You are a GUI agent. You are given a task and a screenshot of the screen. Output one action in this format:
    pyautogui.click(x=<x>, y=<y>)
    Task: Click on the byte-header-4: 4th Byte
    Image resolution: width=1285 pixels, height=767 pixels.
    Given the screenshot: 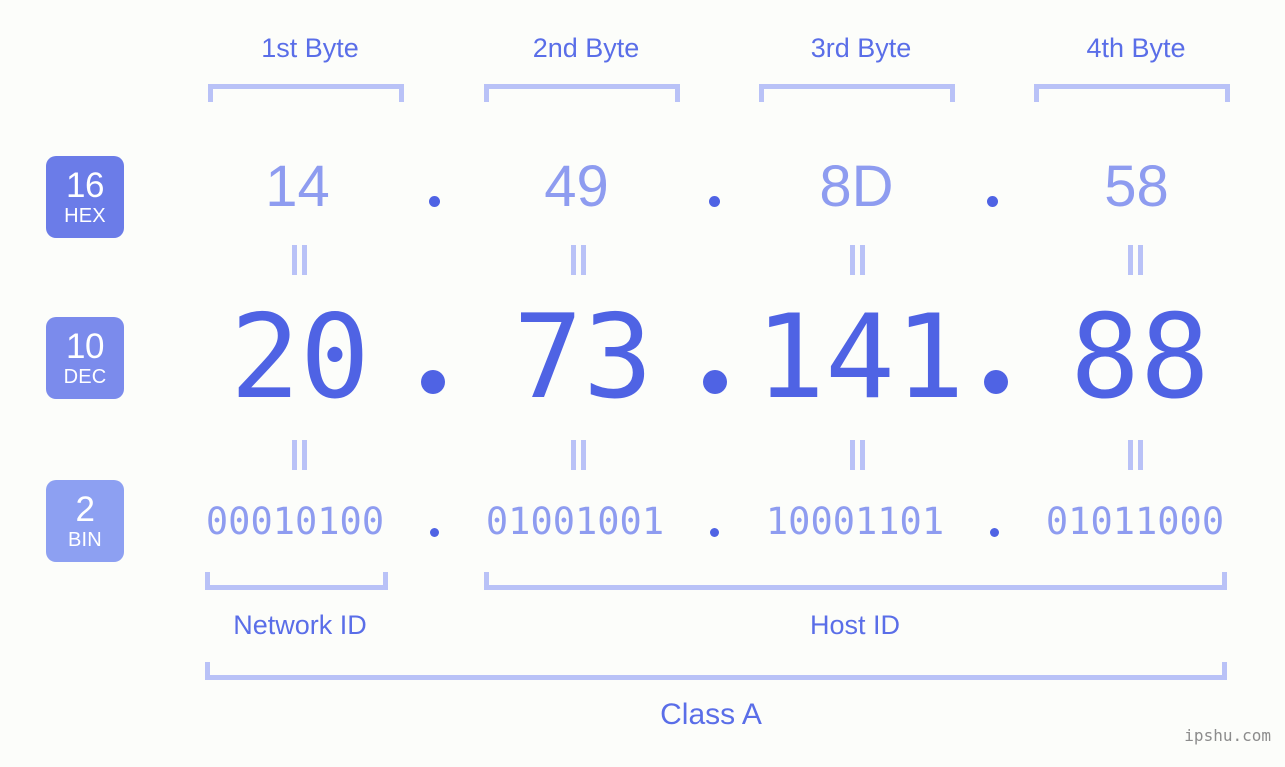 What is the action you would take?
    pyautogui.click(x=1136, y=48)
    